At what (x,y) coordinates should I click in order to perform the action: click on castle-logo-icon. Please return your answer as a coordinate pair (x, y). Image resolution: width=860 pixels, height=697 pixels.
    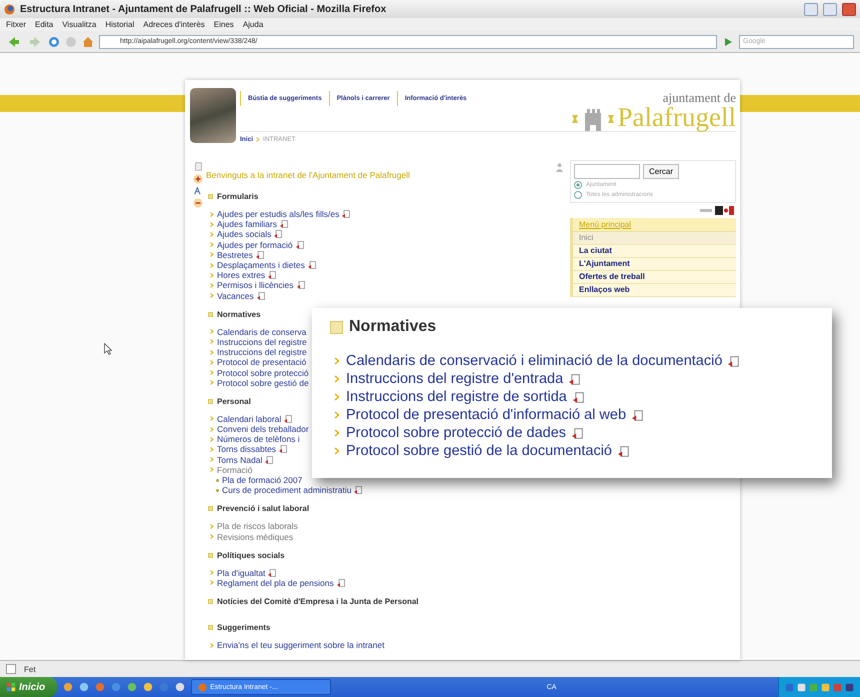
    Looking at the image, I should click on (593, 119).